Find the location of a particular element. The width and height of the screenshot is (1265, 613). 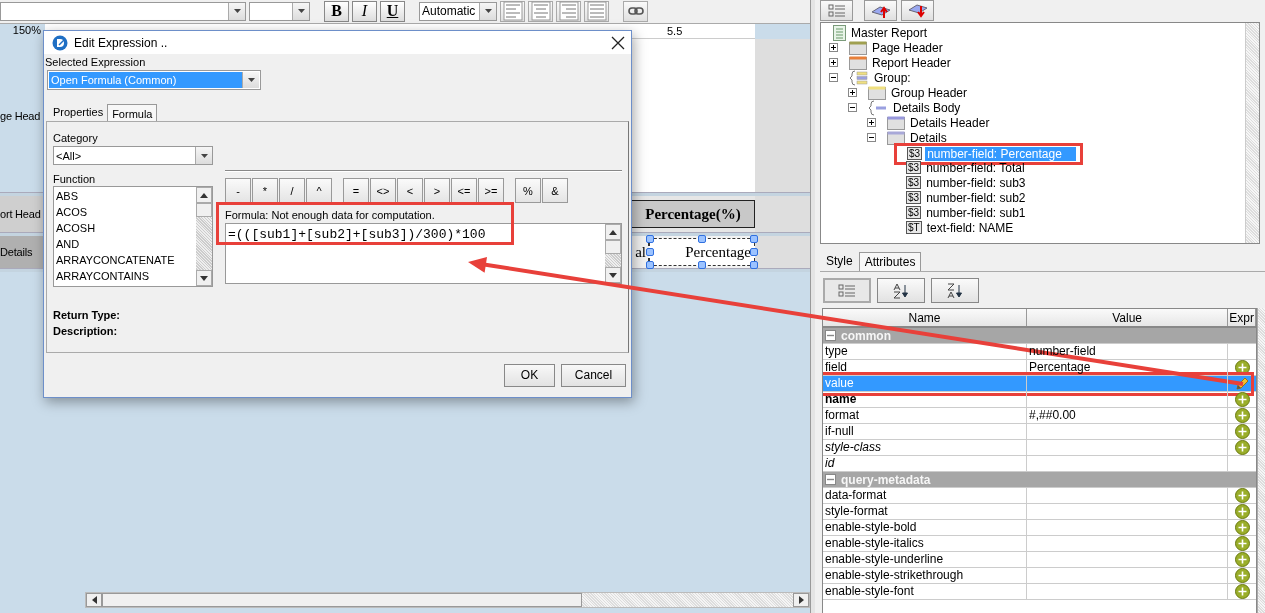

table-row: enable-style-underline is located at coordinates (1040, 560).